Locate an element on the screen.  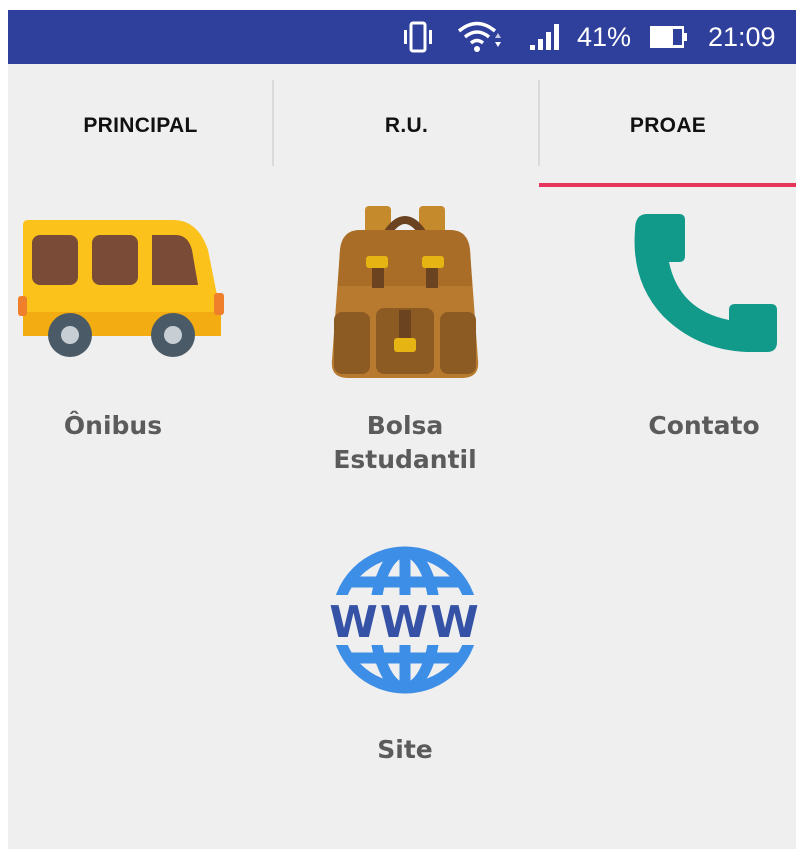
tile-site-label: Site is located at coordinates (405, 749).